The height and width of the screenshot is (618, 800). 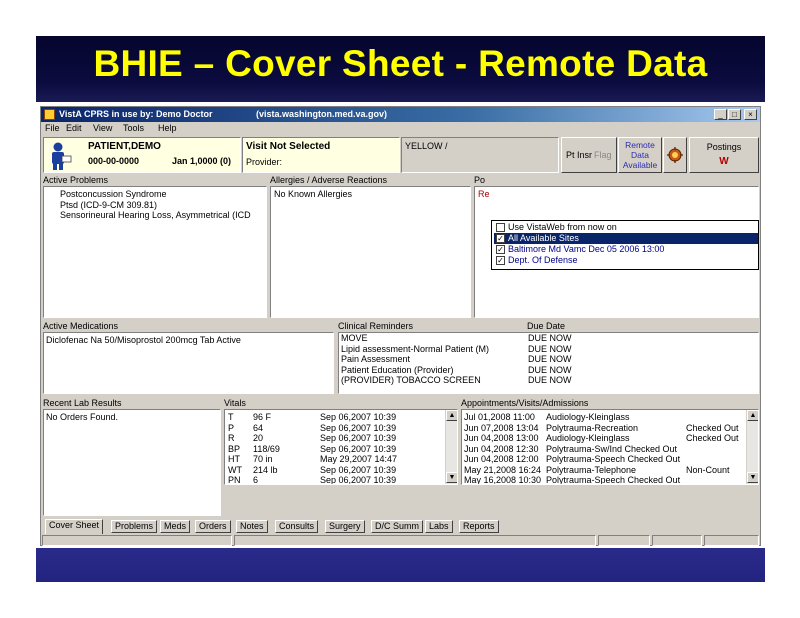 I want to click on reminder-name: Lipid assessment-Normal Patient (M), so click(x=415, y=348).